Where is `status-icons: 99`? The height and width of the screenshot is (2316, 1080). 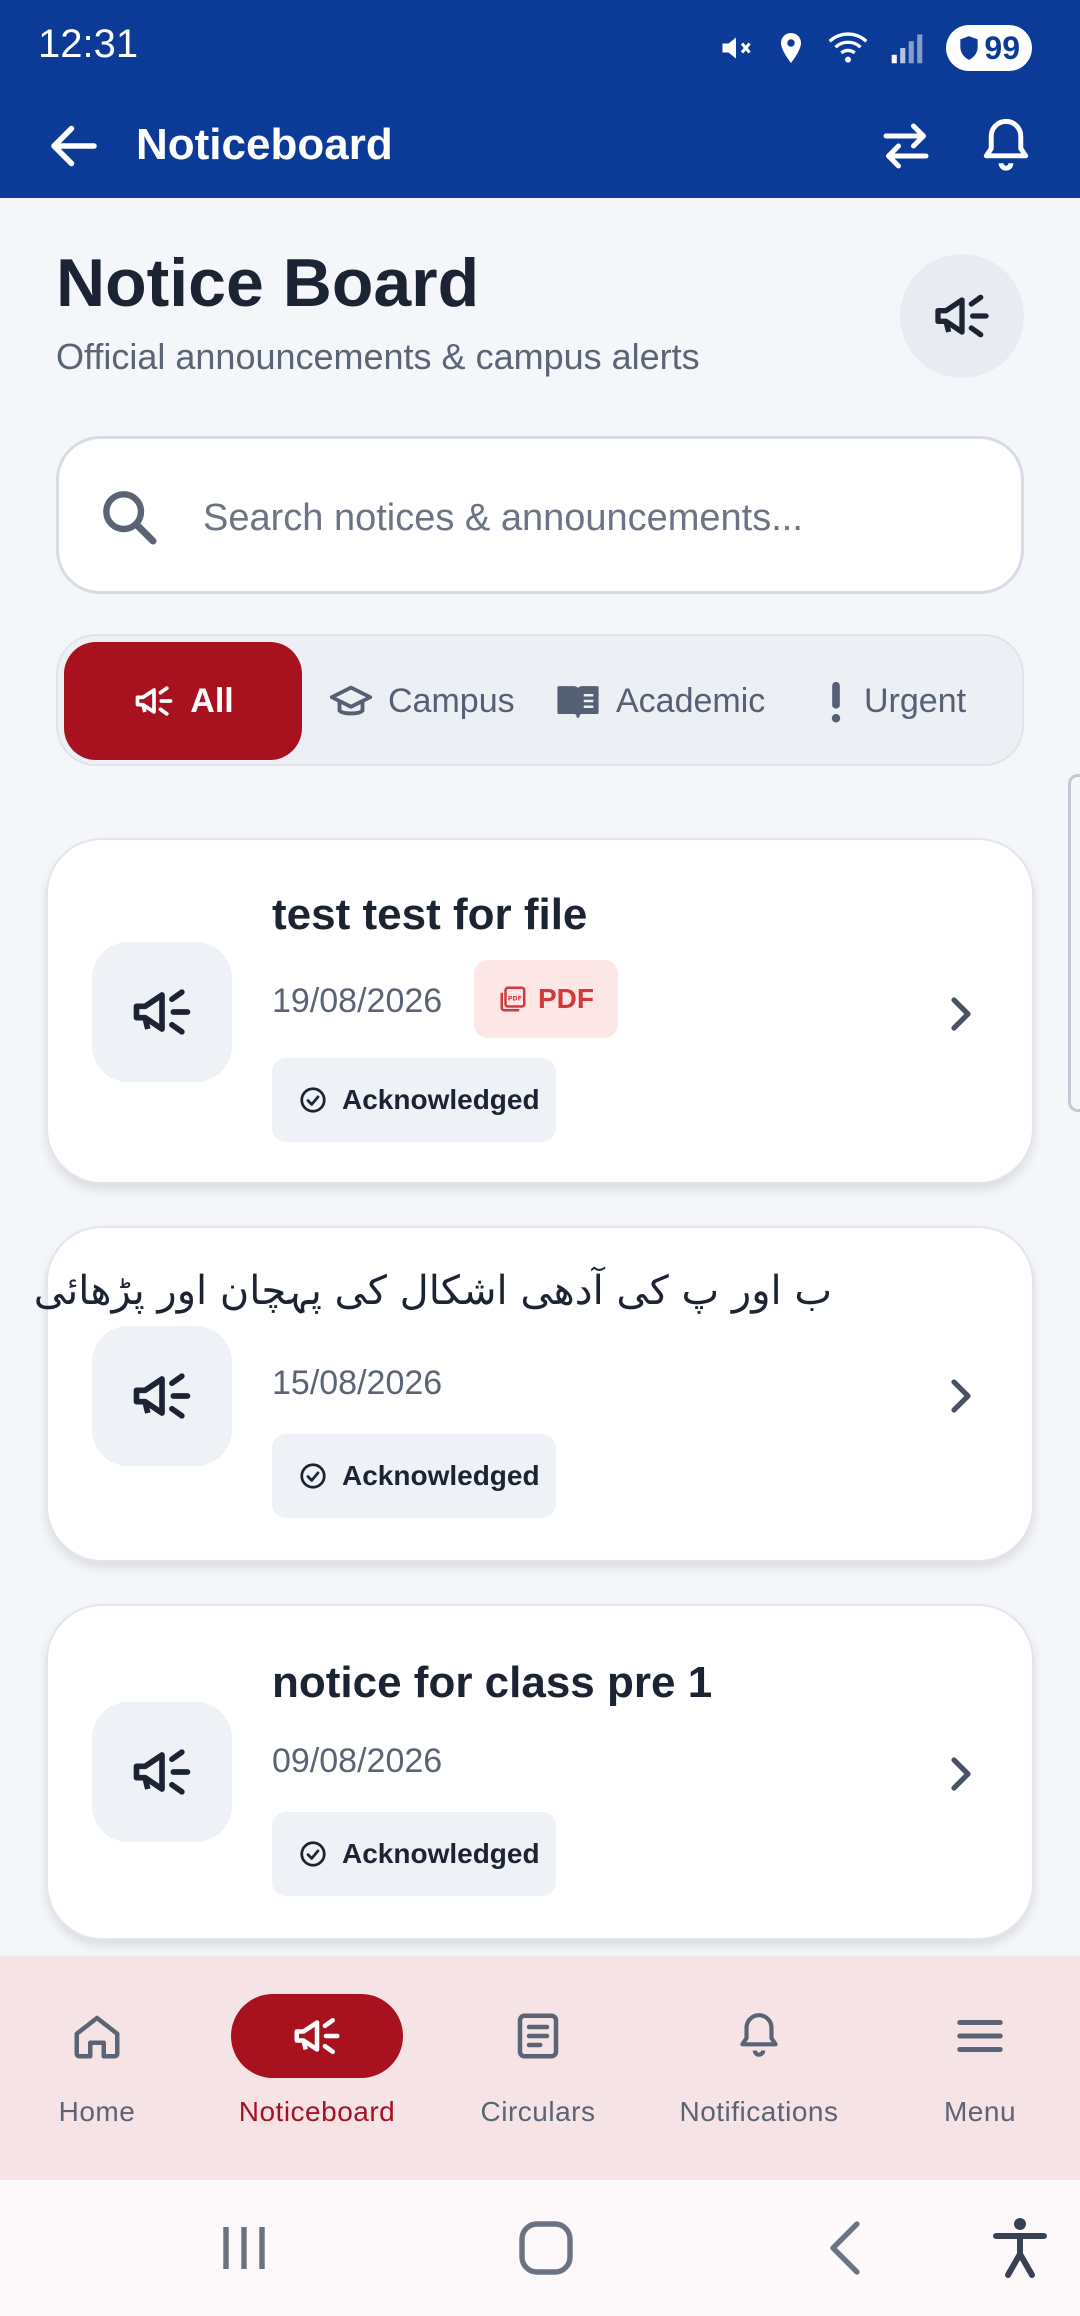 status-icons: 99 is located at coordinates (875, 48).